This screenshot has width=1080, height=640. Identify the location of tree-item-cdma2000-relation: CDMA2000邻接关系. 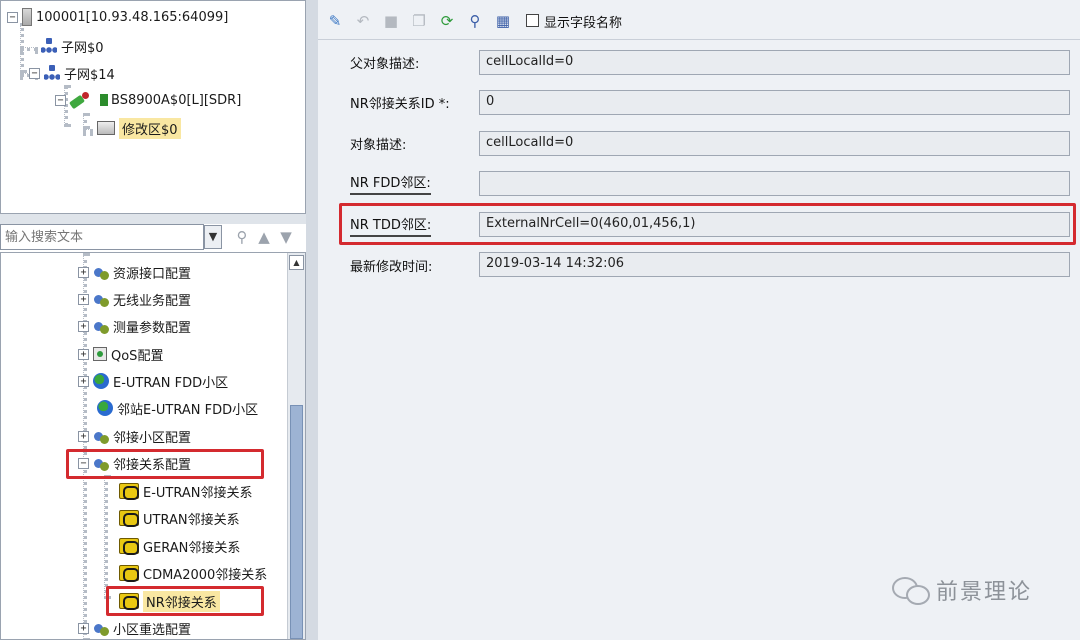
(193, 573).